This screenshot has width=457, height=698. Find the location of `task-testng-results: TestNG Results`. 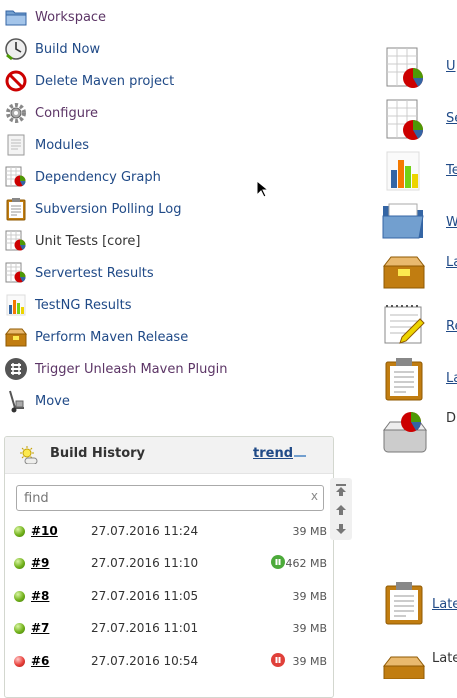

task-testng-results: TestNG Results is located at coordinates (164, 305).